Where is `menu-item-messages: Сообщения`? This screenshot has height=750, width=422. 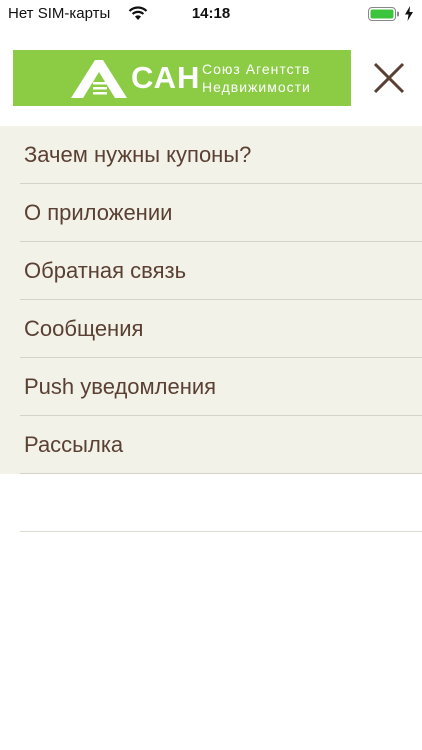
menu-item-messages: Сообщения is located at coordinates (221, 329).